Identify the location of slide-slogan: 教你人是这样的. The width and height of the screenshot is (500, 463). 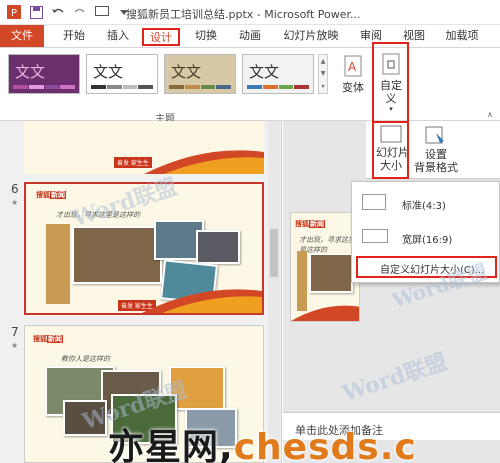
(85, 359).